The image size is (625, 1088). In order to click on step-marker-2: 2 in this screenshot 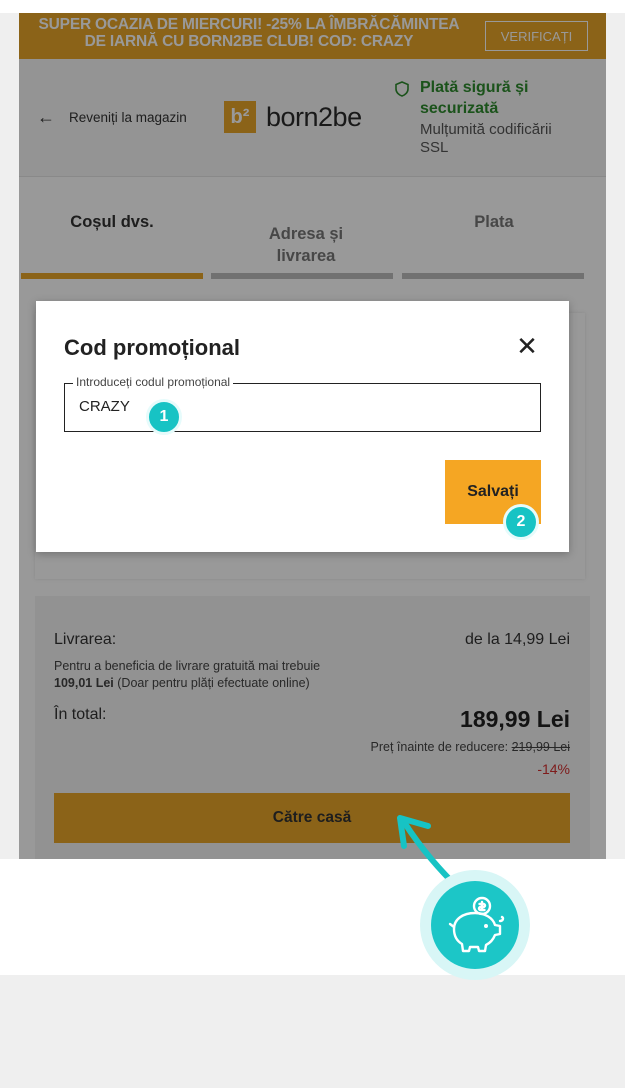, I will do `click(521, 522)`.